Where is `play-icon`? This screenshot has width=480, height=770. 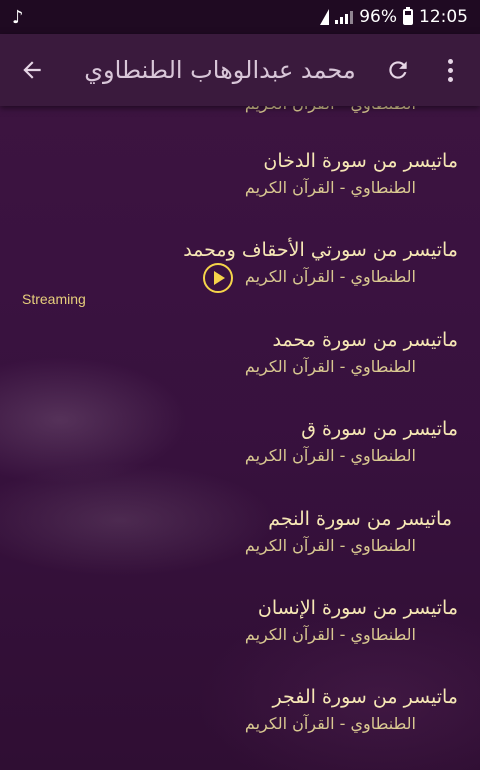 play-icon is located at coordinates (217, 278).